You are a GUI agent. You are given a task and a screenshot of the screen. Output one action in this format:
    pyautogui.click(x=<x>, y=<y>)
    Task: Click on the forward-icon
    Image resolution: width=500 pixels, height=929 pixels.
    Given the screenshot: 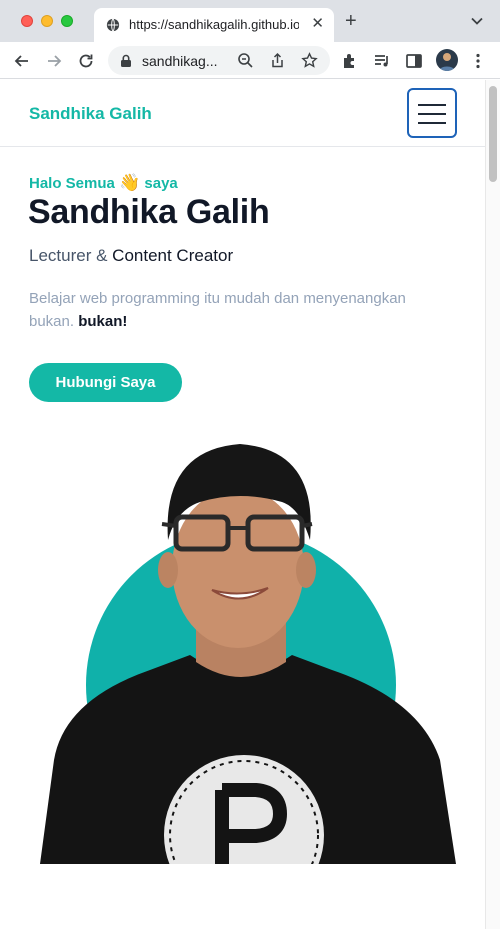 What is the action you would take?
    pyautogui.click(x=54, y=61)
    